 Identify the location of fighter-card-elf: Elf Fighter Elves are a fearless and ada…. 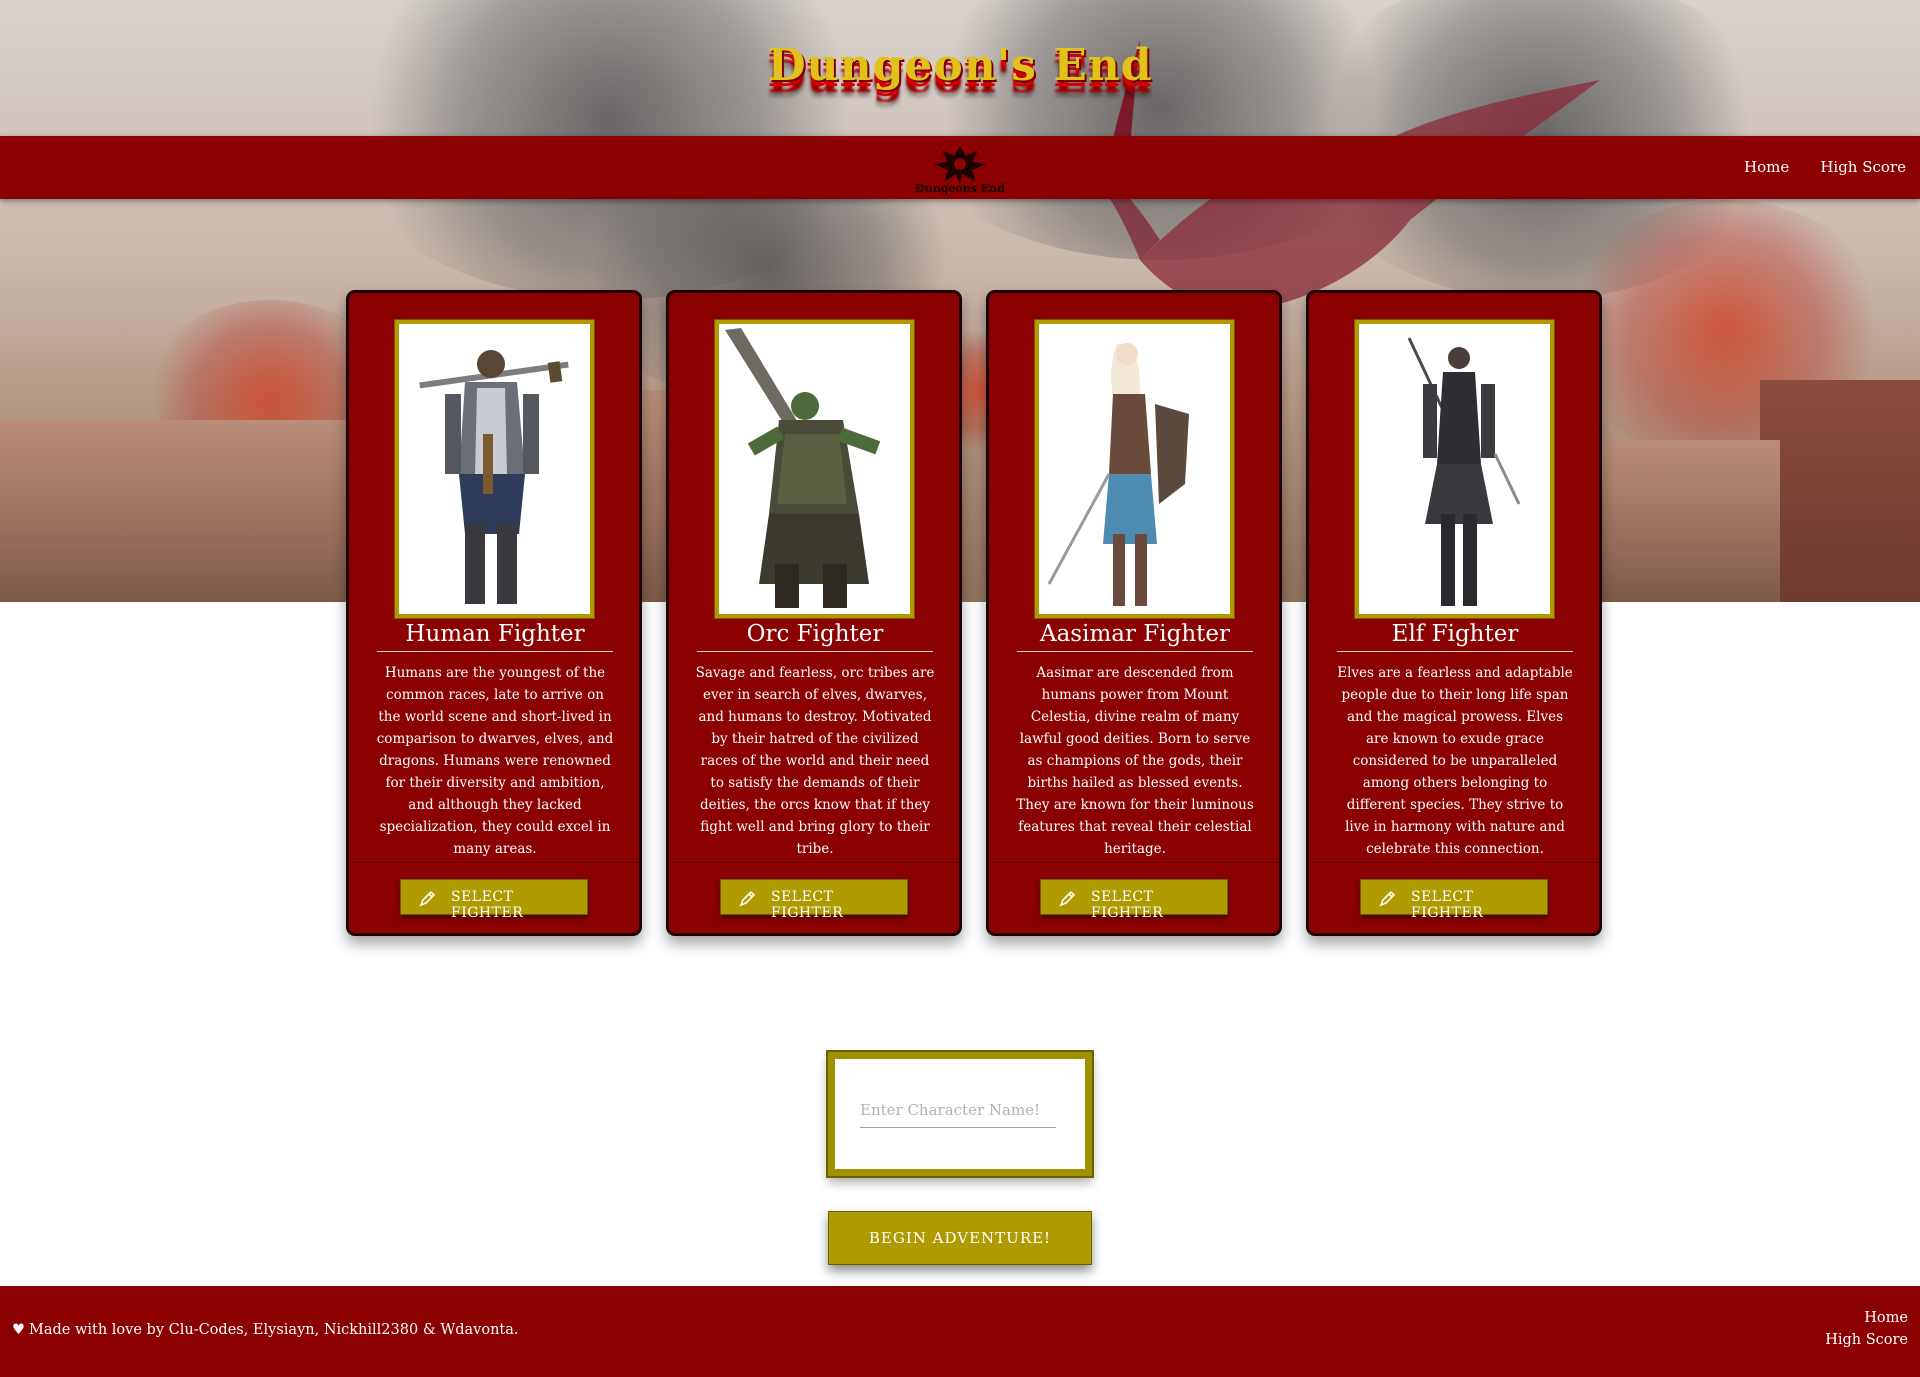
(1454, 613).